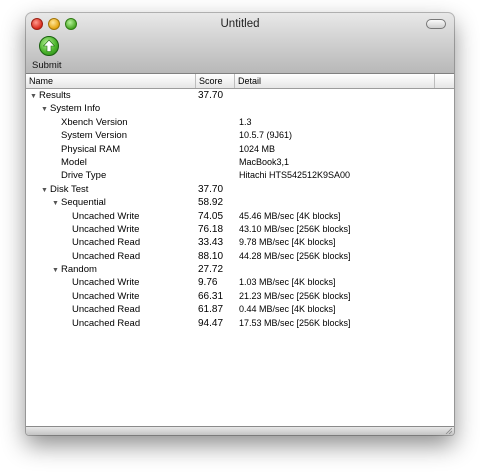 The width and height of the screenshot is (480, 472). I want to click on row-score: 94.47, so click(211, 323).